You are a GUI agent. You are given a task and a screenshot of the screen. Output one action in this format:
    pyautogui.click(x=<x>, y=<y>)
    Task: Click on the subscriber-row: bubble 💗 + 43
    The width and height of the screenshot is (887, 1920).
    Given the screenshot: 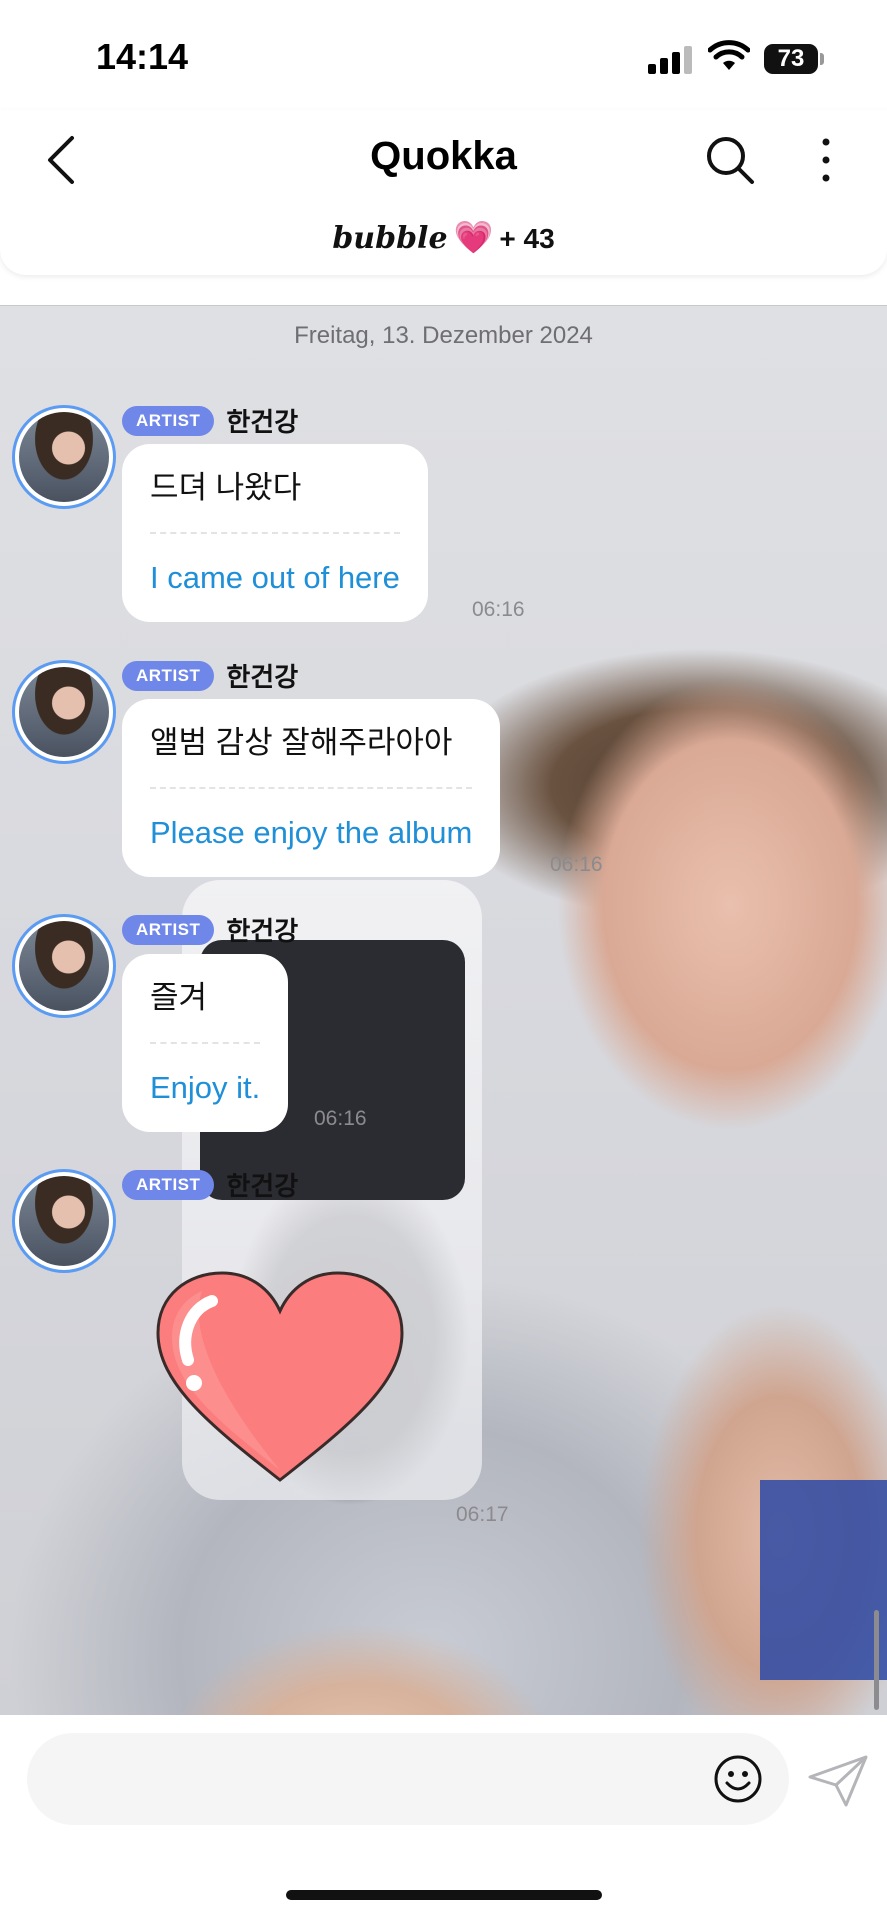 What is the action you would take?
    pyautogui.click(x=443, y=237)
    